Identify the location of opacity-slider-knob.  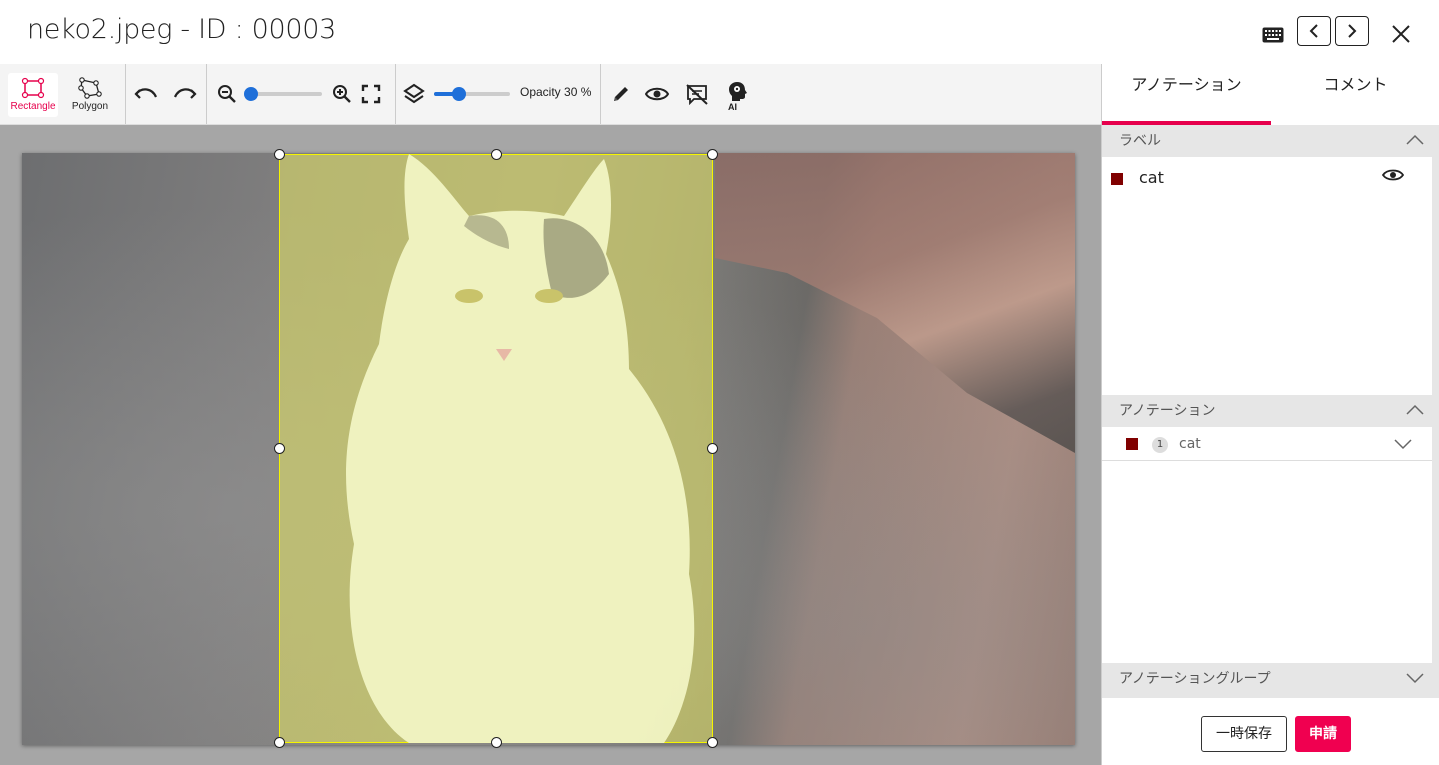
(459, 94).